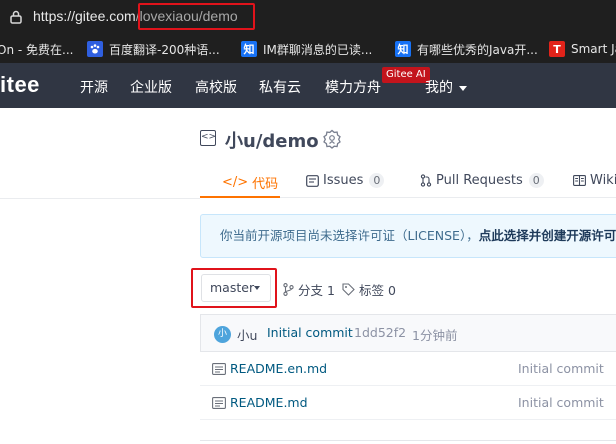 Image resolution: width=616 pixels, height=444 pixels. I want to click on tag-icon, so click(348, 289).